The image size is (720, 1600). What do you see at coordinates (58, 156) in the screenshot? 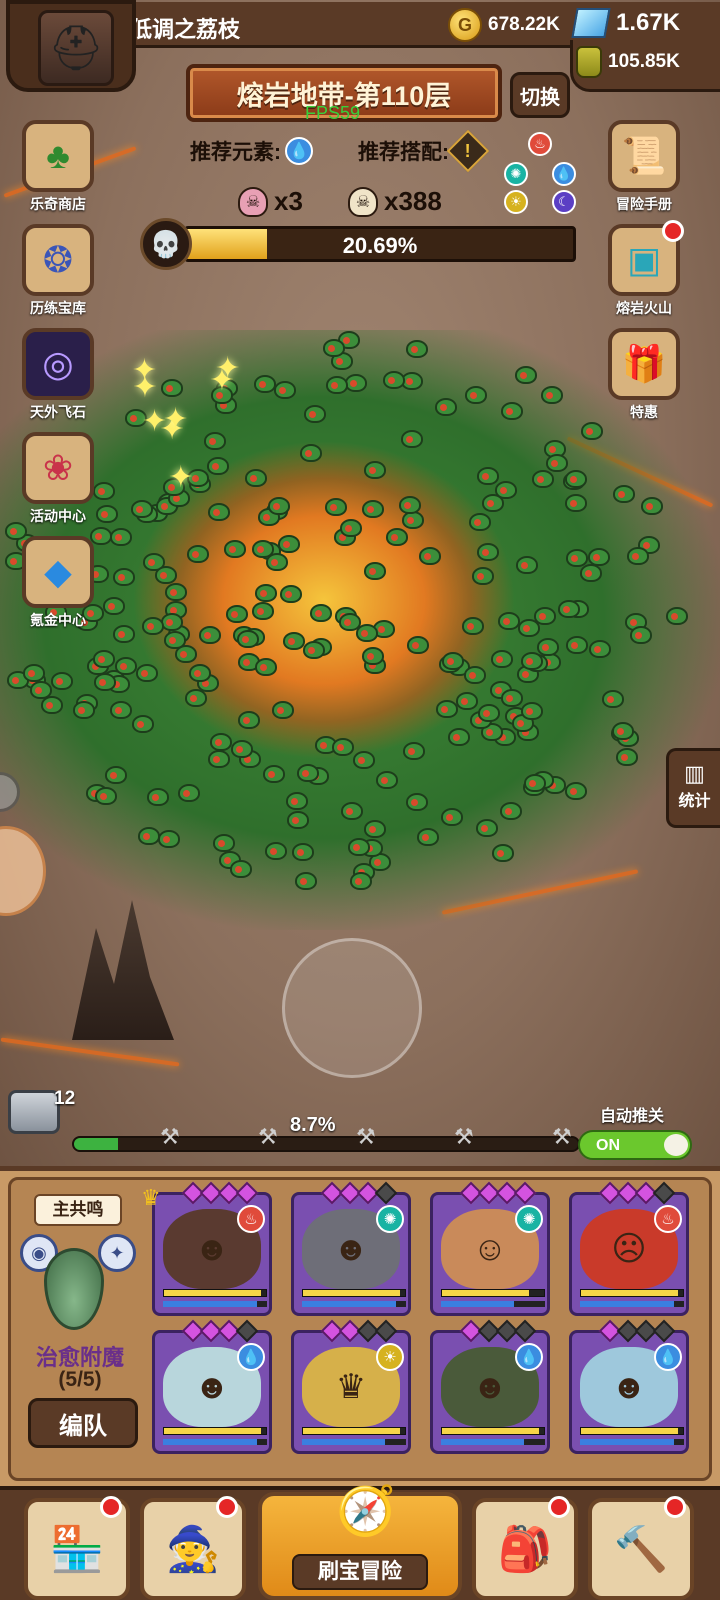
I see `clover-icon: ♣` at bounding box center [58, 156].